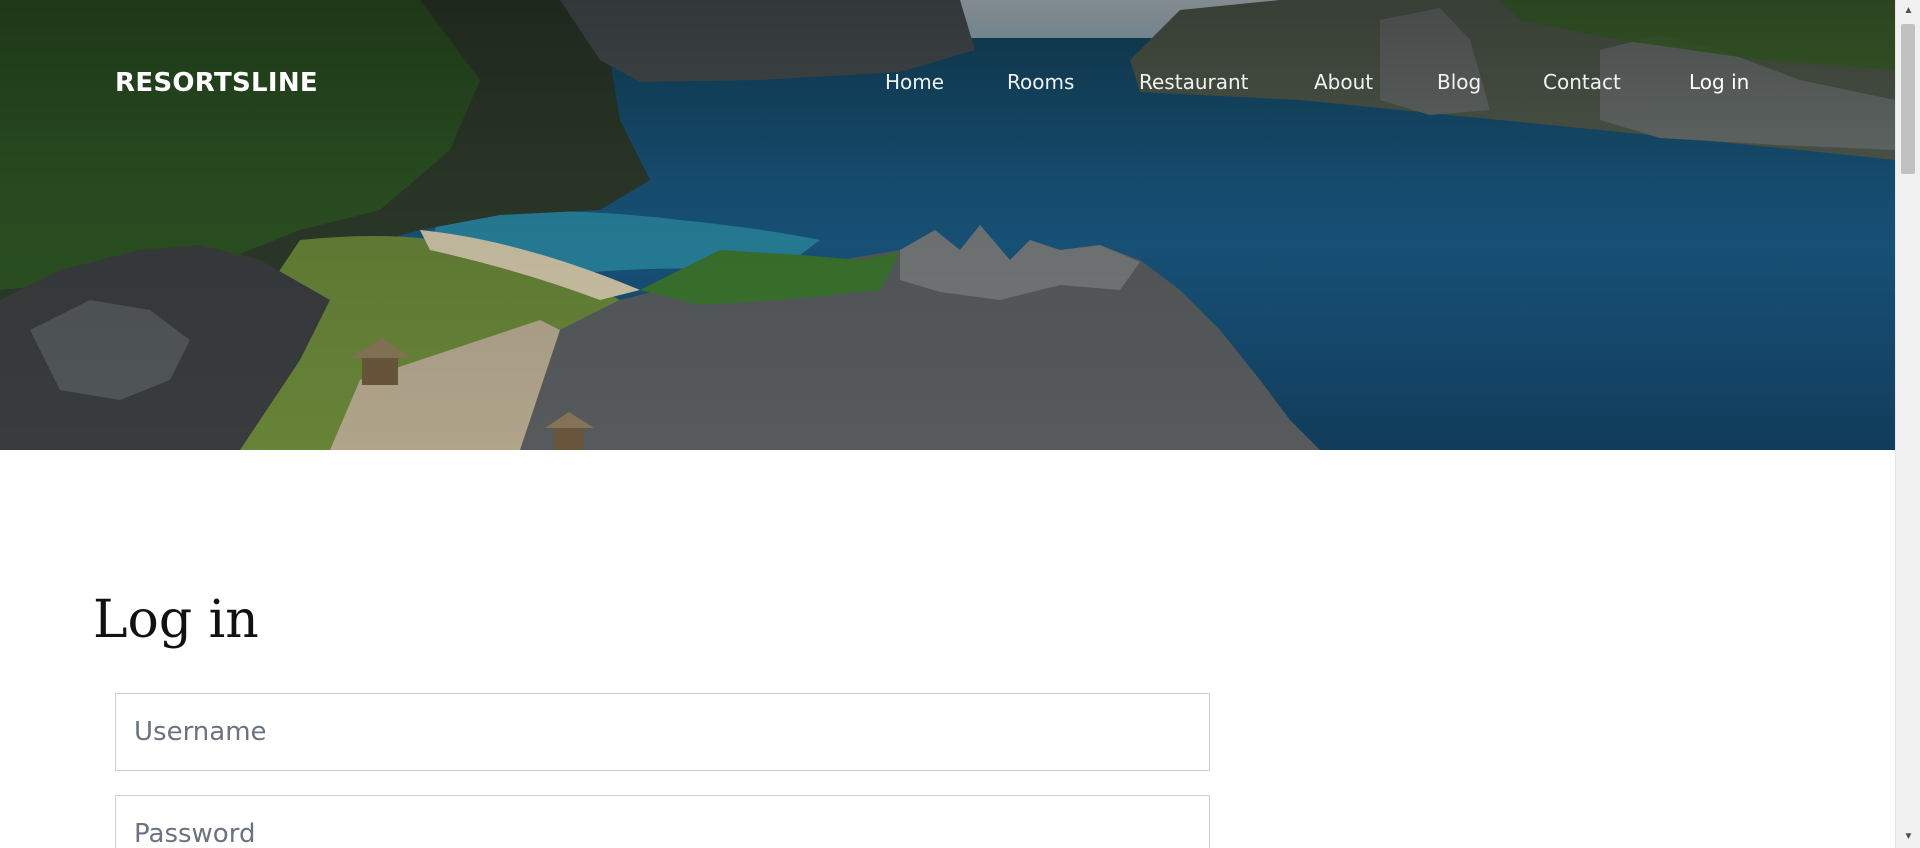  What do you see at coordinates (176, 620) in the screenshot?
I see `page-title: Log in` at bounding box center [176, 620].